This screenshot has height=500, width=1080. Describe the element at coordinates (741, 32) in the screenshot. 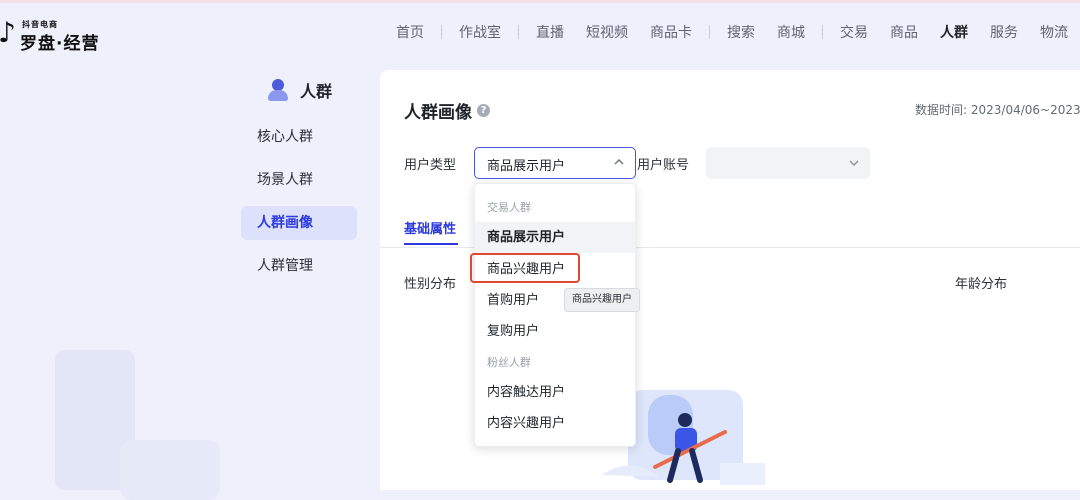

I see `nav-search: 搜索` at that location.